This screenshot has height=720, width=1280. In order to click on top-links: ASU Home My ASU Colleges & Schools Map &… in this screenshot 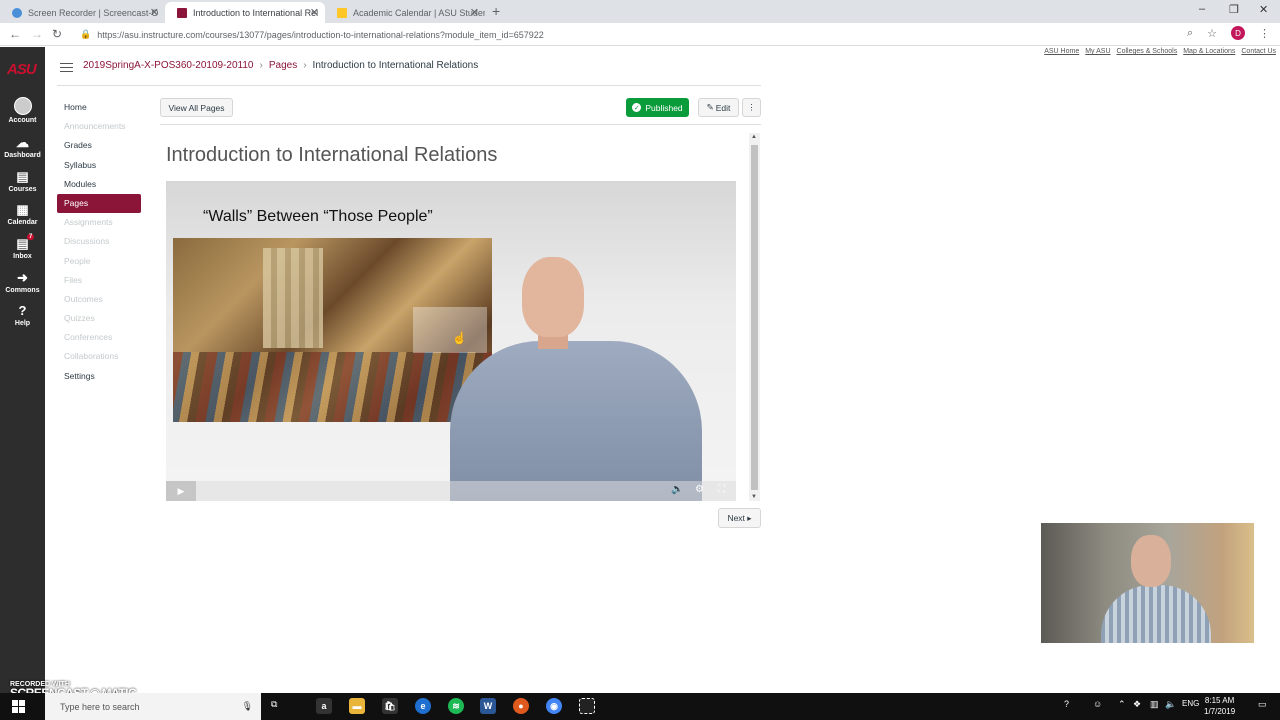, I will do `click(1160, 51)`.